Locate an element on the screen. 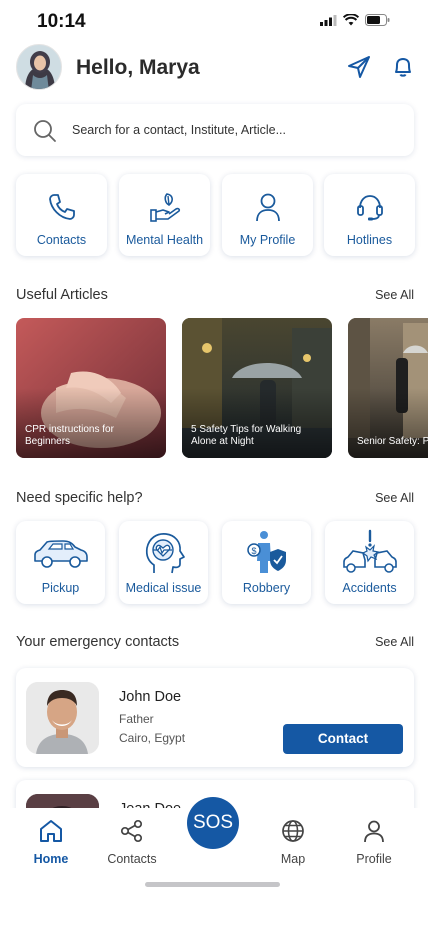 This screenshot has height=926, width=428. quick-my-profile-button: My Profile is located at coordinates (267, 215).